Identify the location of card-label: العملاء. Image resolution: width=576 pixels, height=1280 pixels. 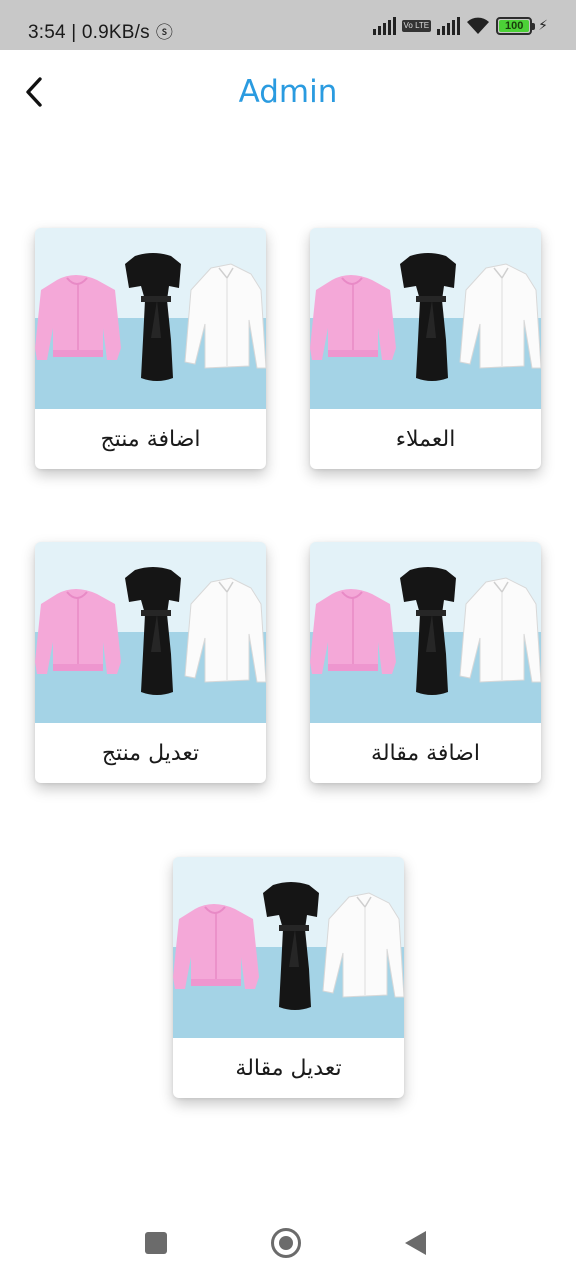
(425, 439).